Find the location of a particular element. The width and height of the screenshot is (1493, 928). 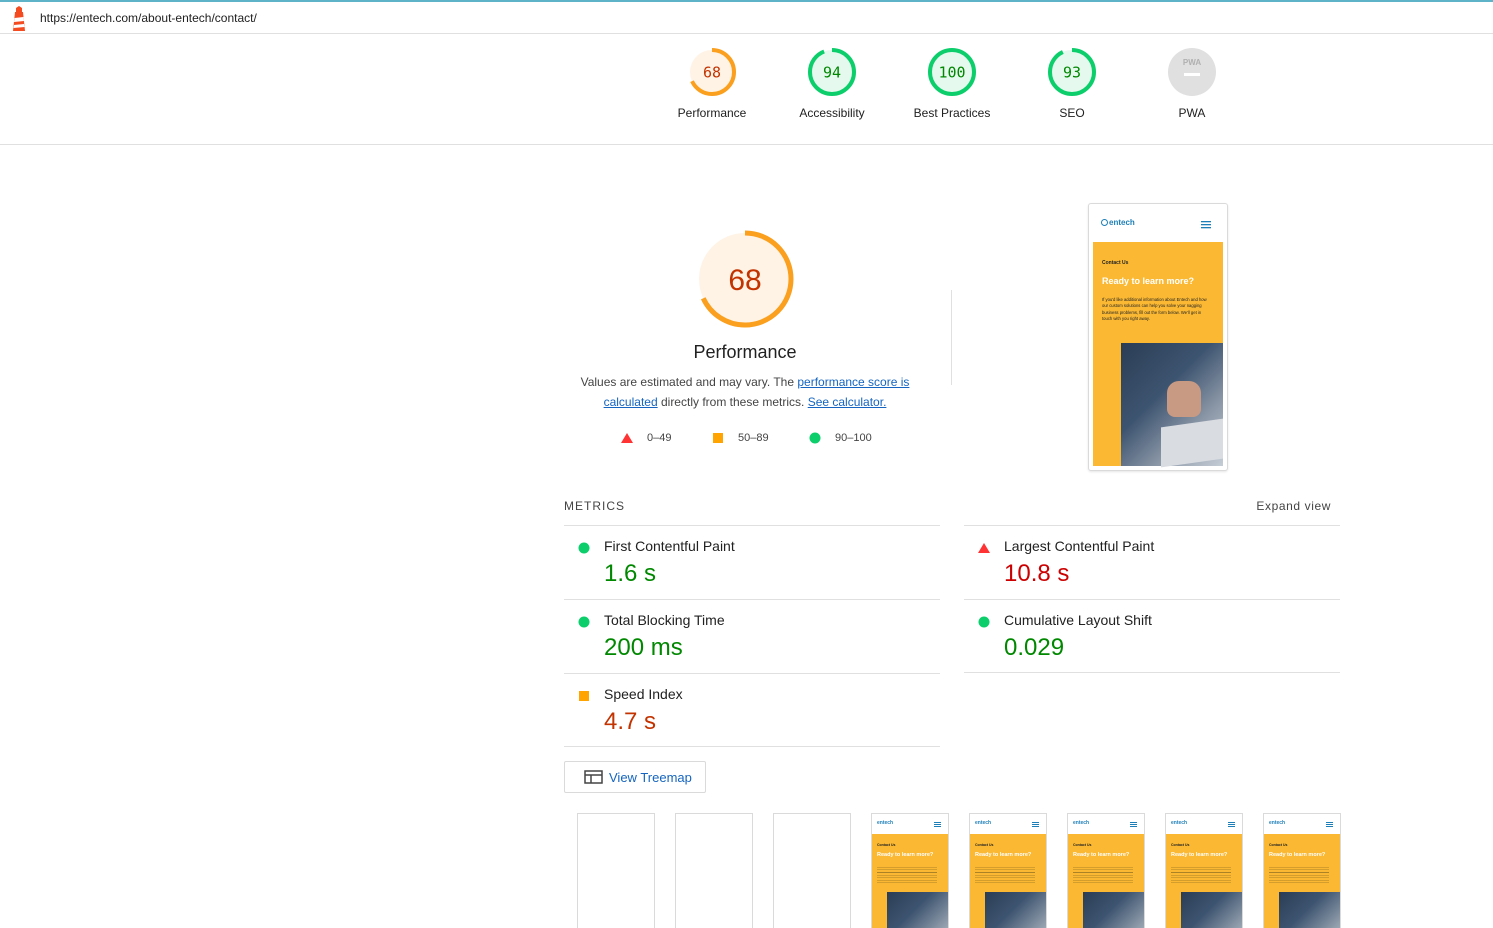

legend-pass: 90–100 is located at coordinates (840, 438).